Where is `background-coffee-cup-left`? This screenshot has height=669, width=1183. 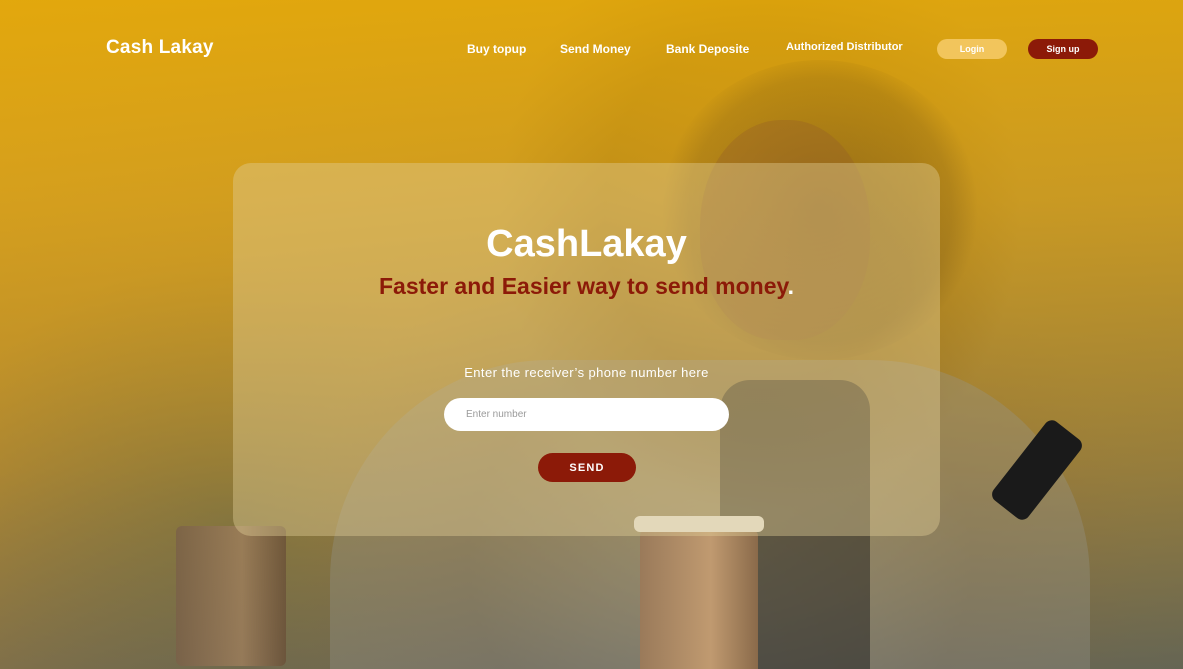 background-coffee-cup-left is located at coordinates (231, 596).